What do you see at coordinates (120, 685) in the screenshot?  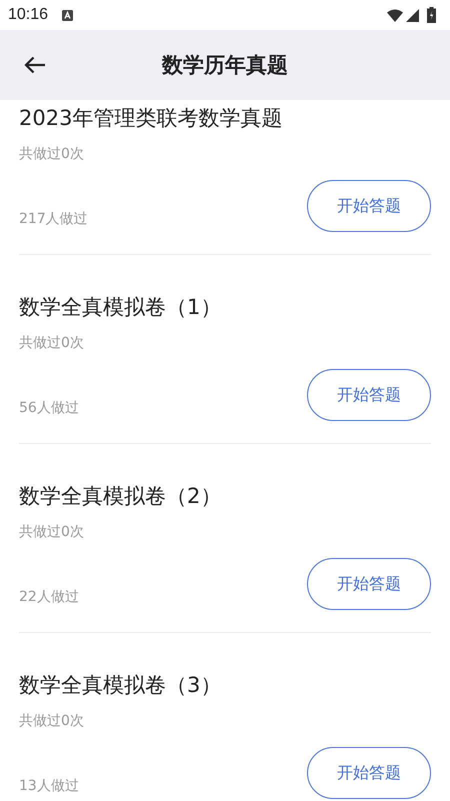 I see `paper-title: 数学全真模拟卷（3）` at bounding box center [120, 685].